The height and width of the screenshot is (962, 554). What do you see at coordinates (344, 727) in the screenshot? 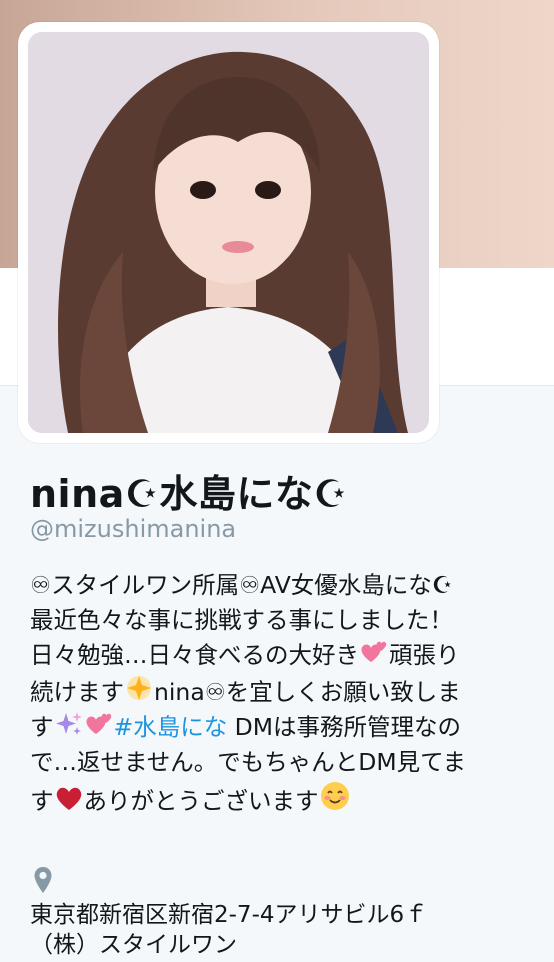
I see `bio-text: DMは事務所管理なの` at bounding box center [344, 727].